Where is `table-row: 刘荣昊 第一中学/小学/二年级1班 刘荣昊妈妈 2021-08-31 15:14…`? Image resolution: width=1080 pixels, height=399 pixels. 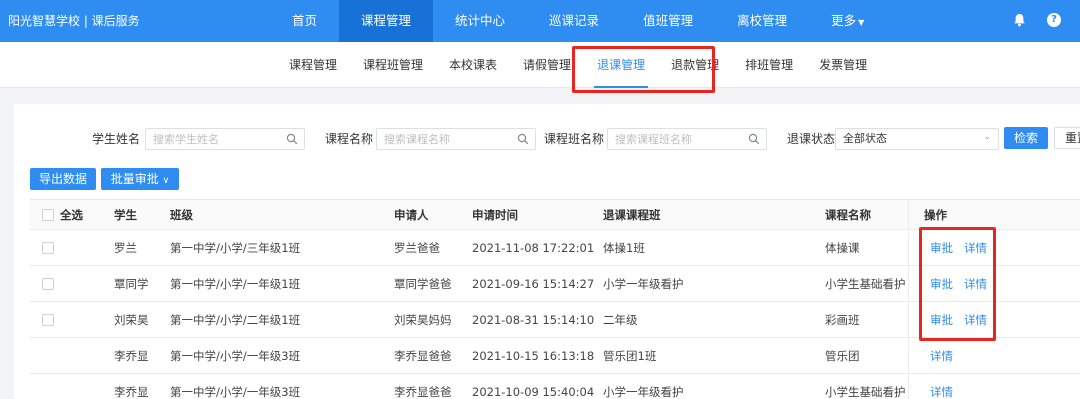 table-row: 刘荣昊 第一中学/小学/二年级1班 刘荣昊妈妈 2021-08-31 15:14… is located at coordinates (555, 320).